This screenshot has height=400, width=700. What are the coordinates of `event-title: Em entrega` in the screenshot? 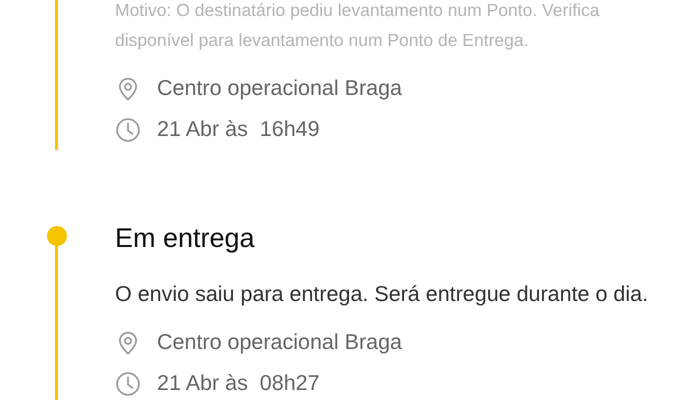 It's located at (185, 238).